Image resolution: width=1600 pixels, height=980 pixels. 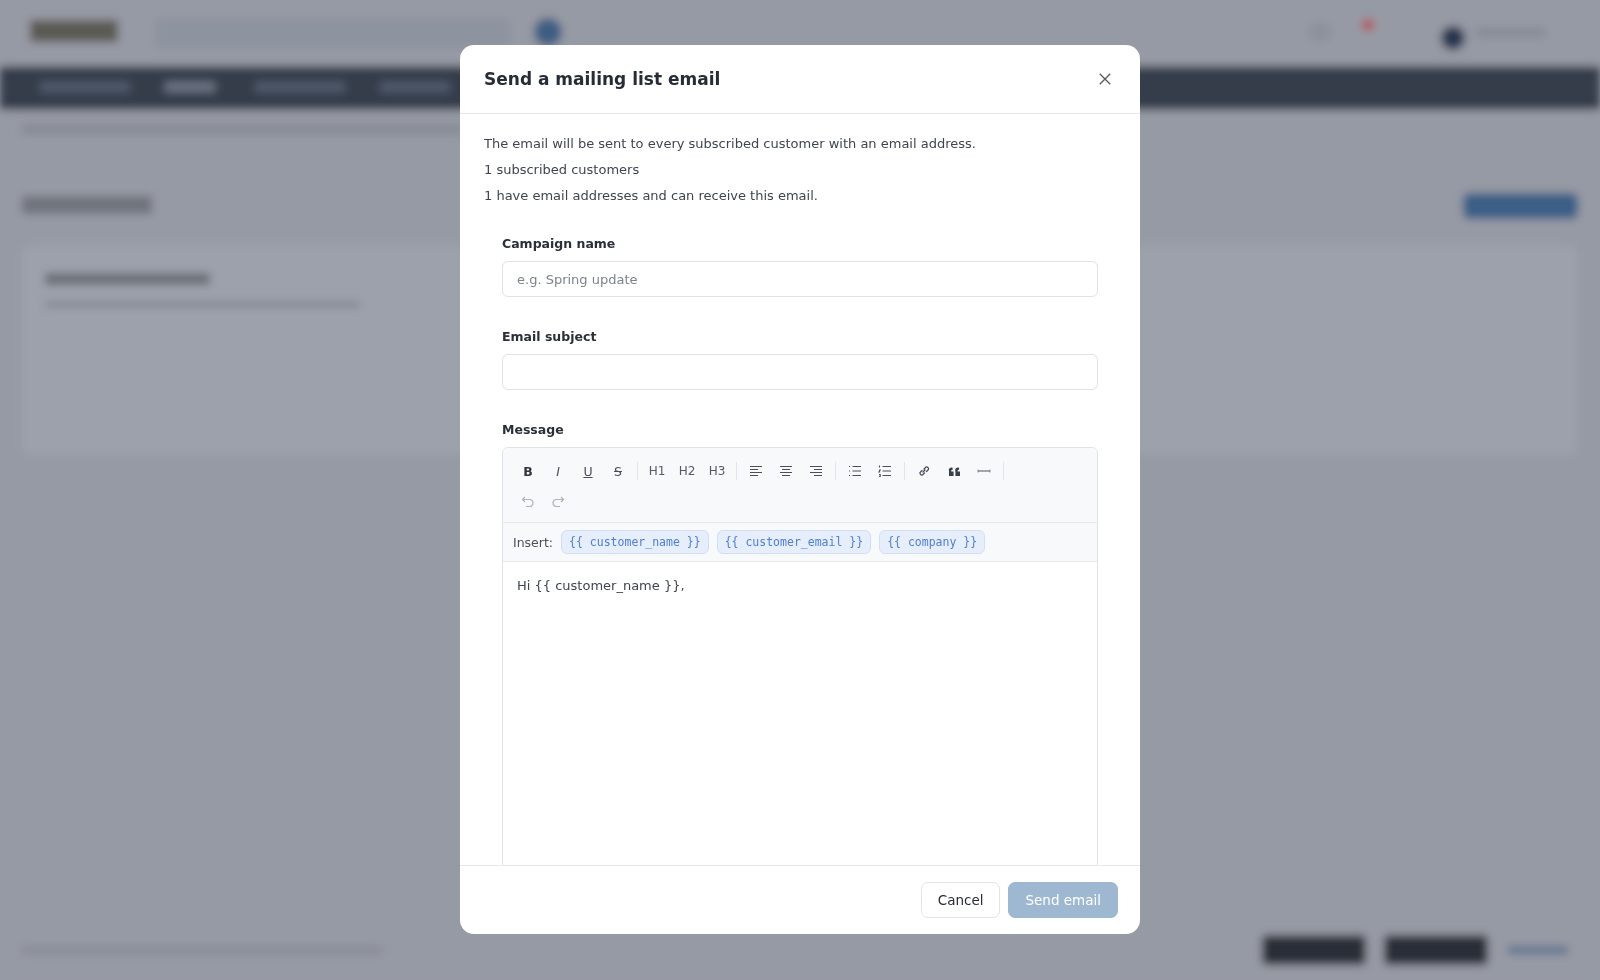 I want to click on format-button: B, so click(x=528, y=471).